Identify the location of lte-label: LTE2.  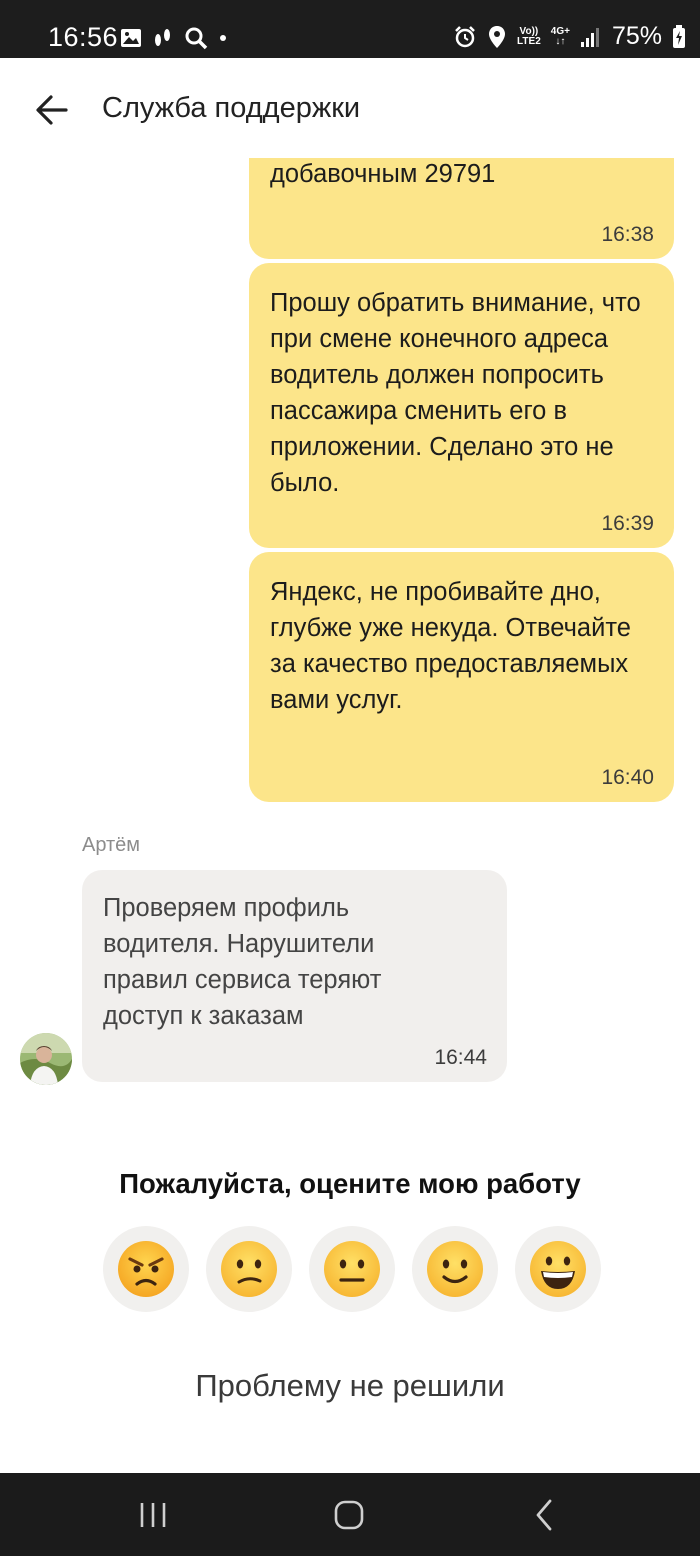
(529, 41).